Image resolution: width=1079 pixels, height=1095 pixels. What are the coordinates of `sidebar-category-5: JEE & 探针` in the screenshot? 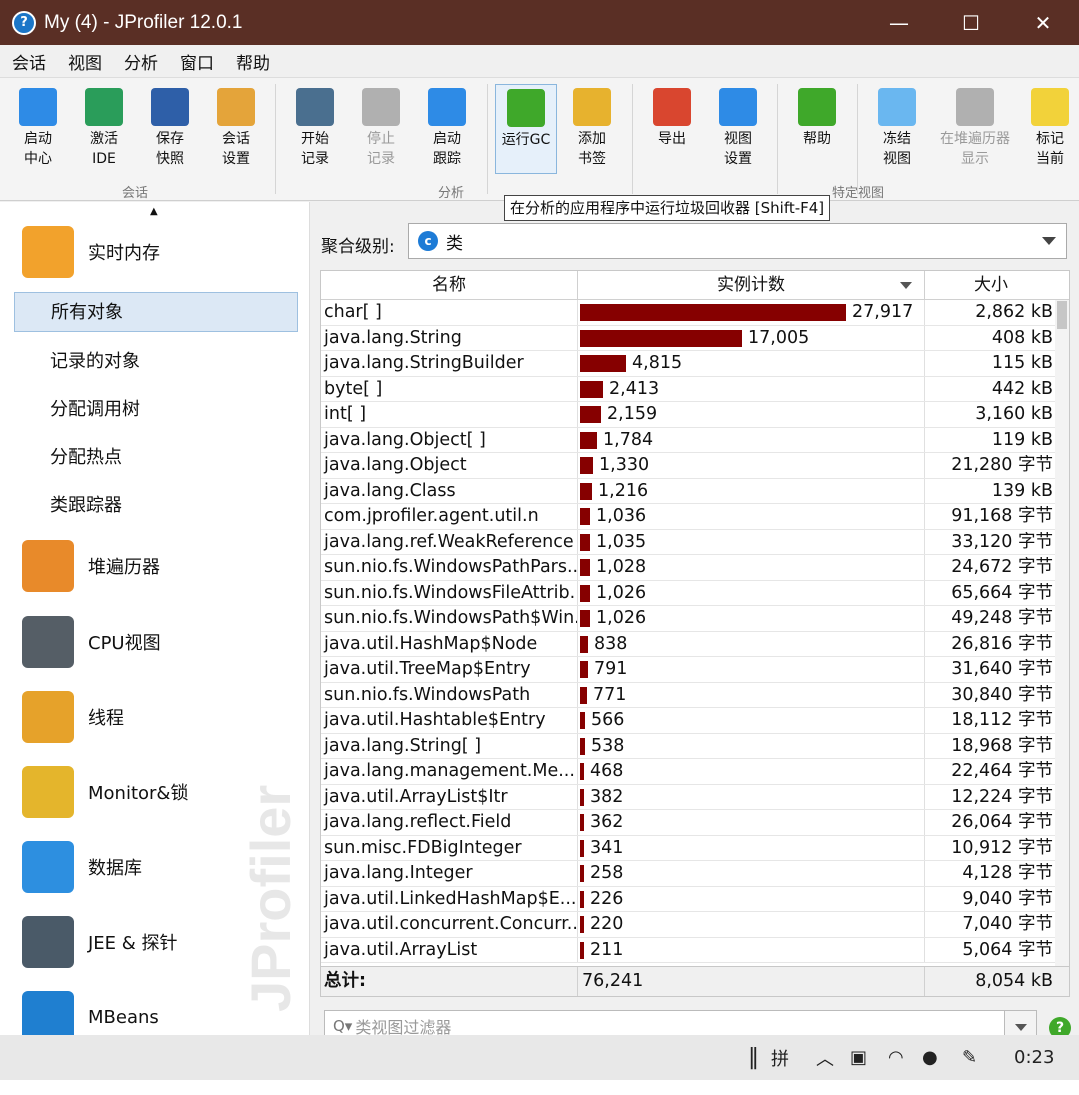 It's located at (100, 942).